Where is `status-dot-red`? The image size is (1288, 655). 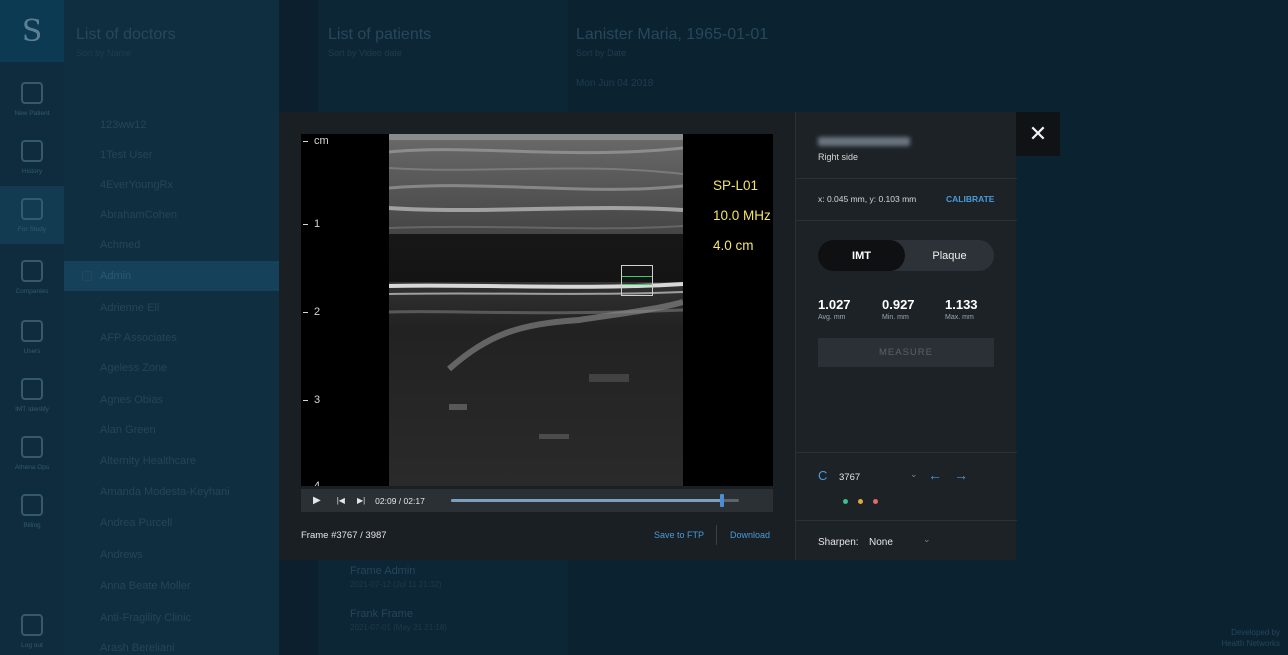
status-dot-red is located at coordinates (875, 501).